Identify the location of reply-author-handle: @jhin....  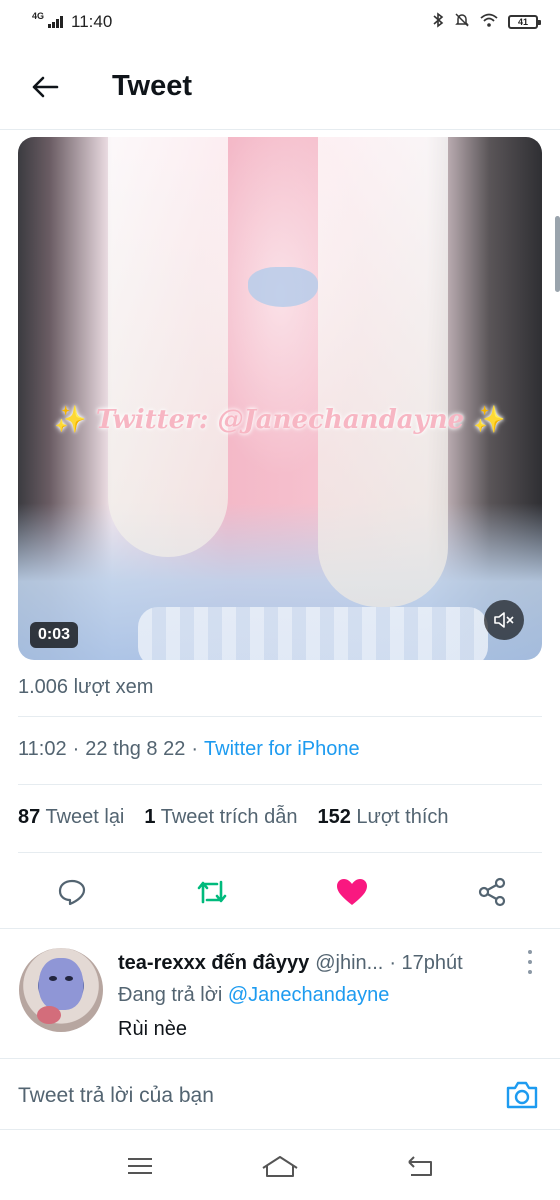
(349, 963).